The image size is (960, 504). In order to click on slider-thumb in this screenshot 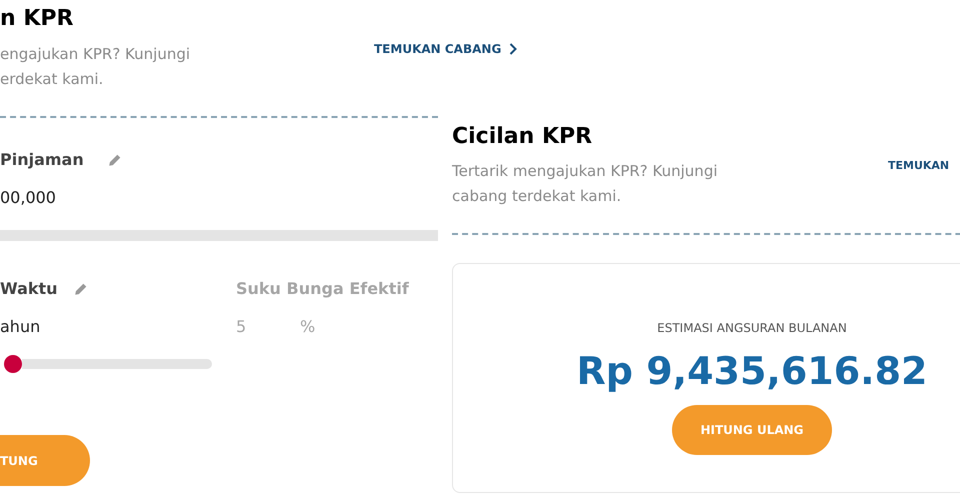, I will do `click(13, 364)`.